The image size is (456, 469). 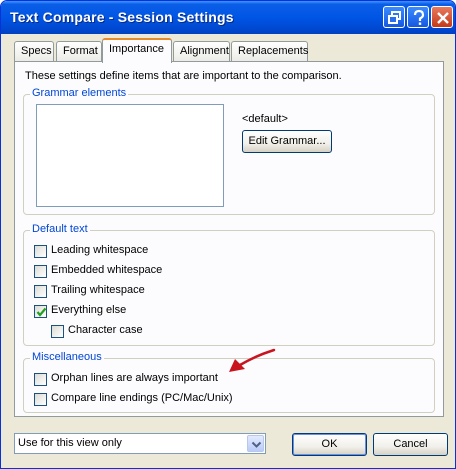 I want to click on help-button, so click(x=418, y=17).